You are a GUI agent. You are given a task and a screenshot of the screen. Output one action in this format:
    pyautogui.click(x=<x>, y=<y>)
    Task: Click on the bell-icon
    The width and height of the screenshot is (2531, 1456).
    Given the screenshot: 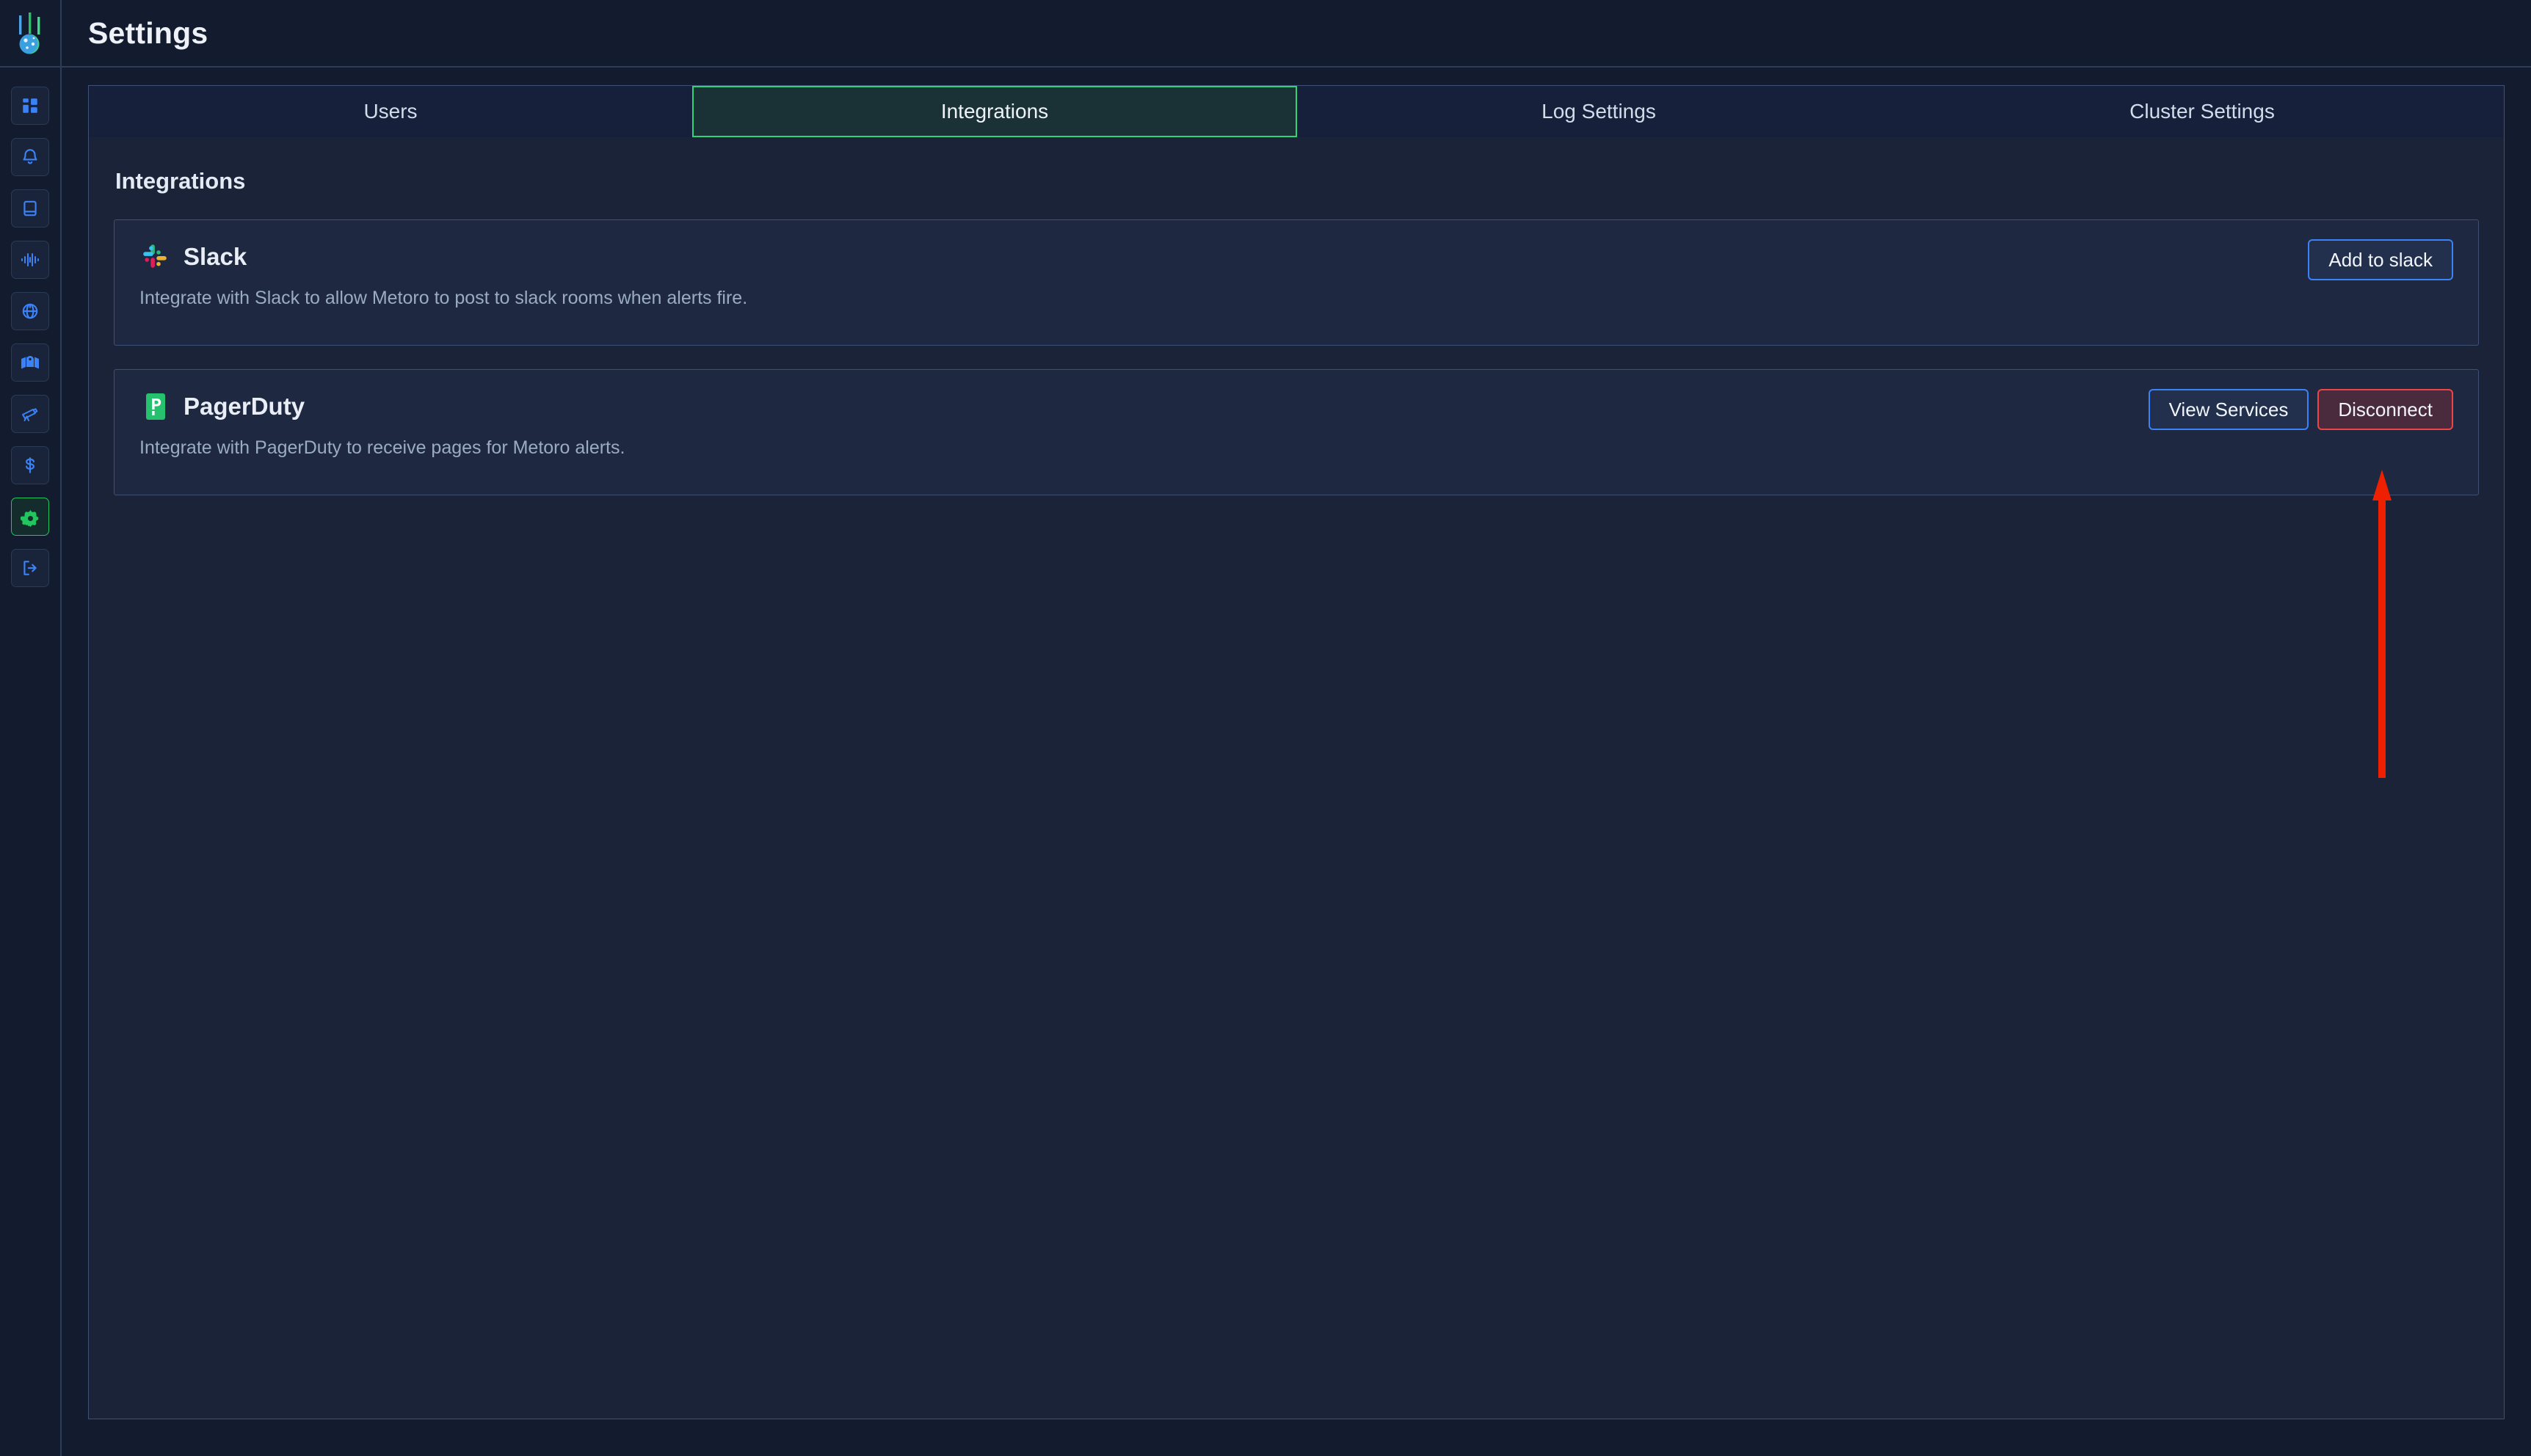 What is the action you would take?
    pyautogui.click(x=30, y=157)
    